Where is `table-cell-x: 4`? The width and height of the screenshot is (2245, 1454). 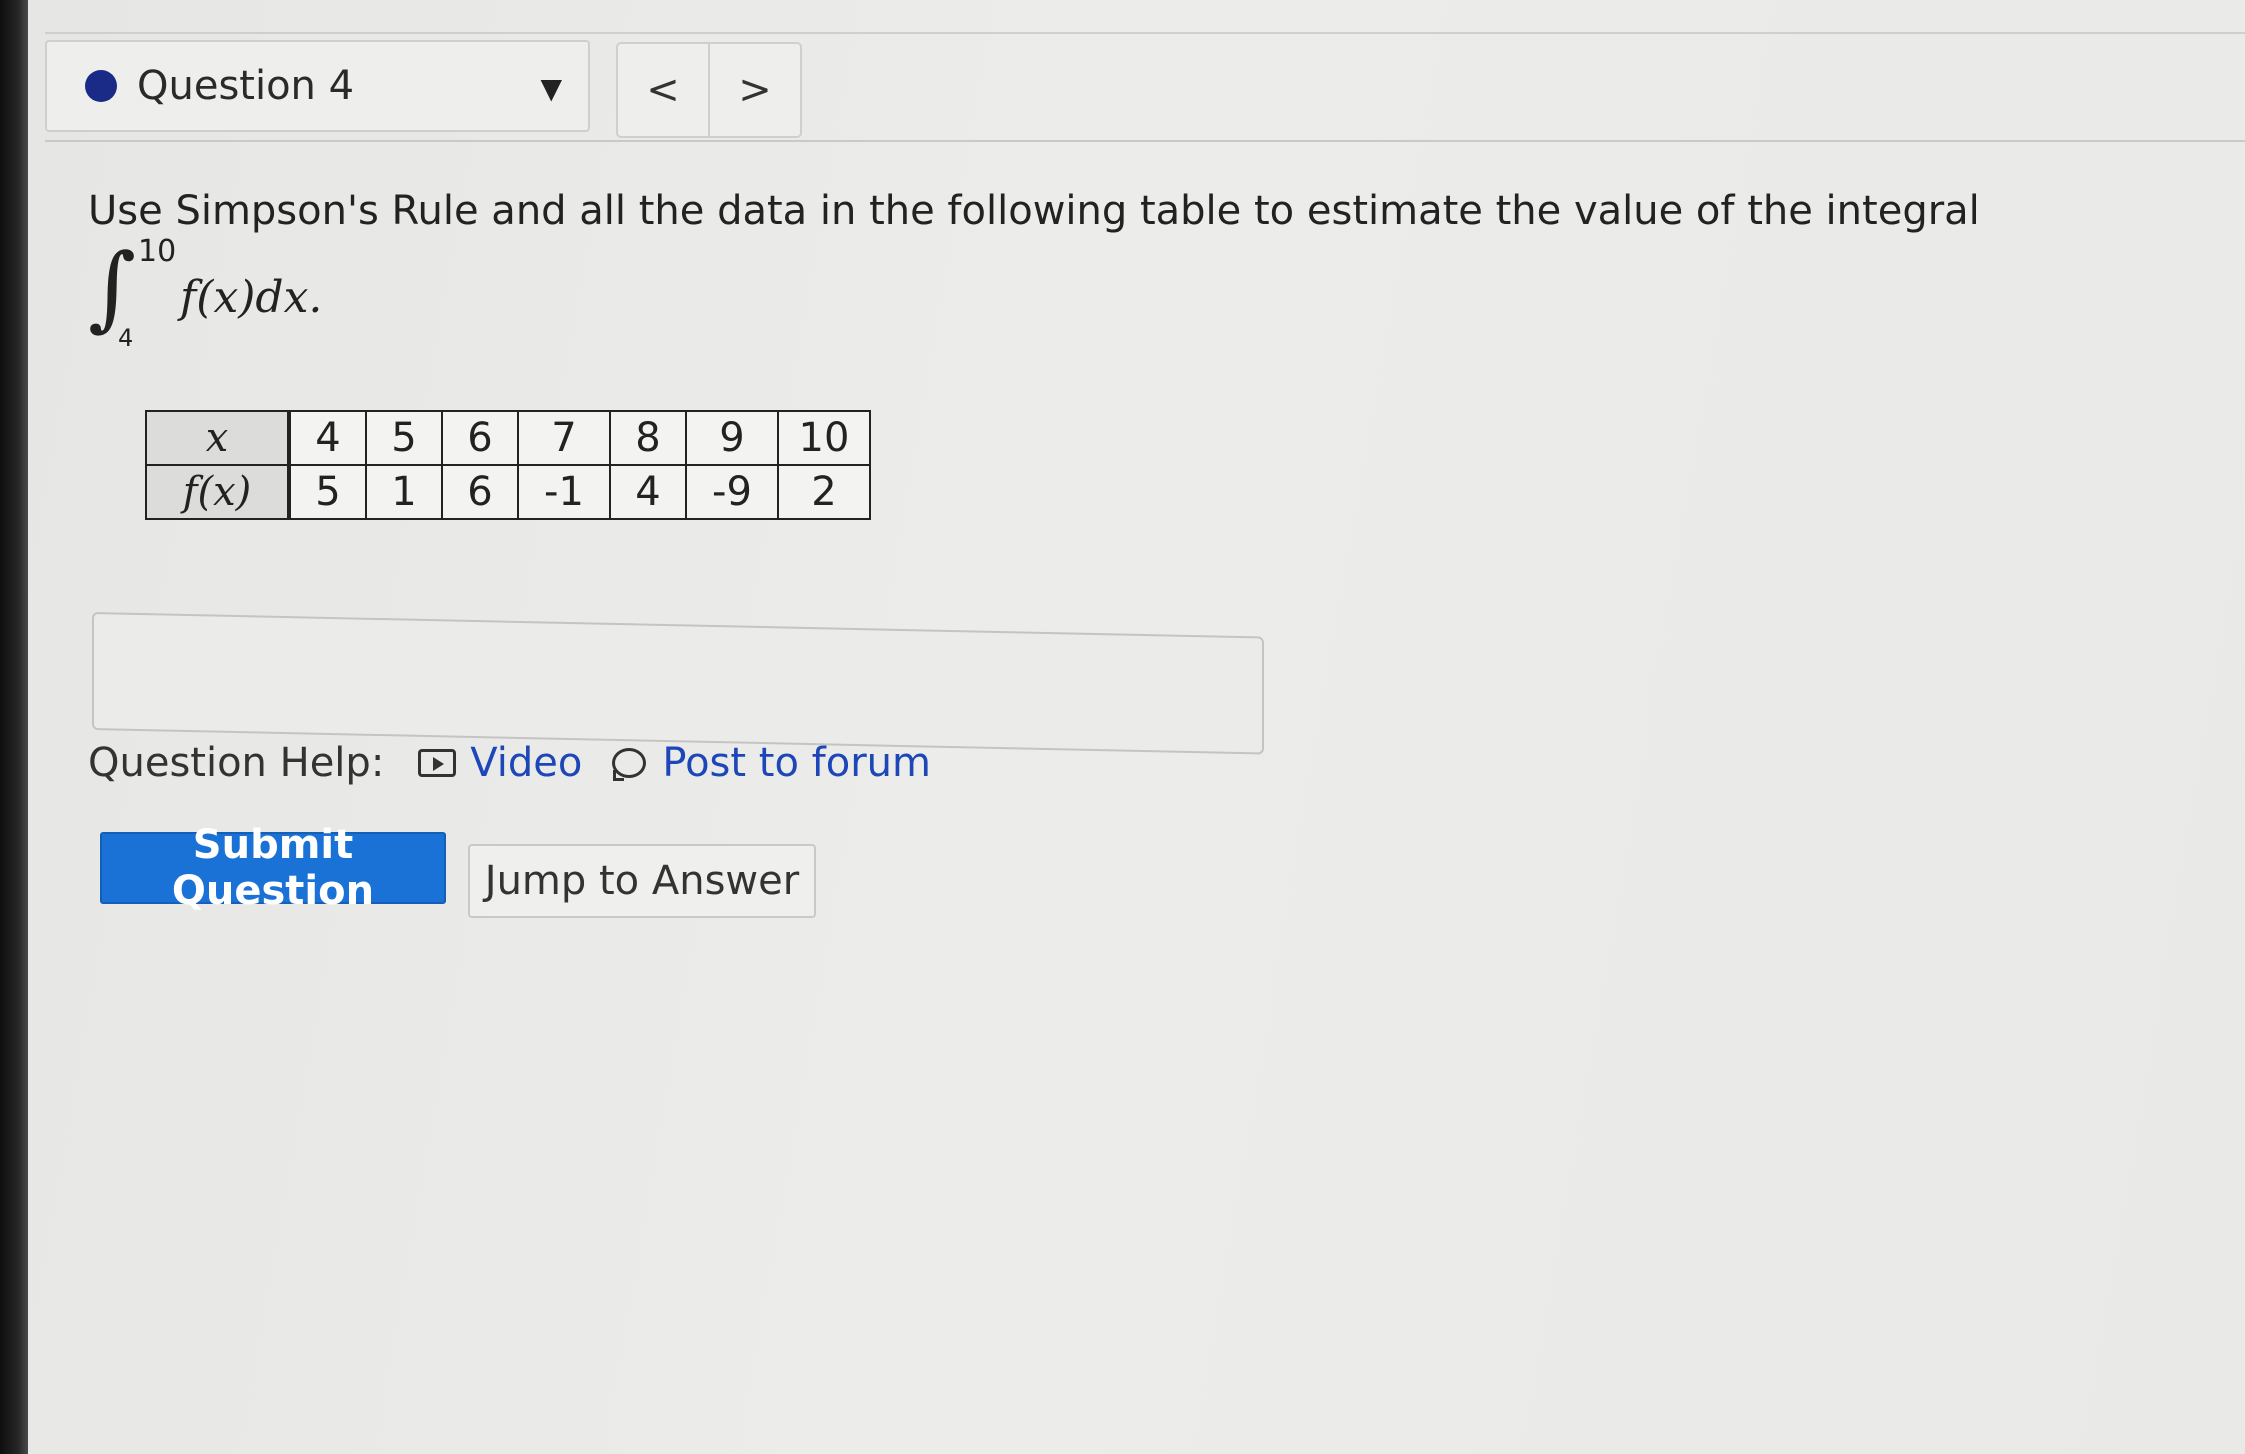
table-cell-x: 4 is located at coordinates (327, 438).